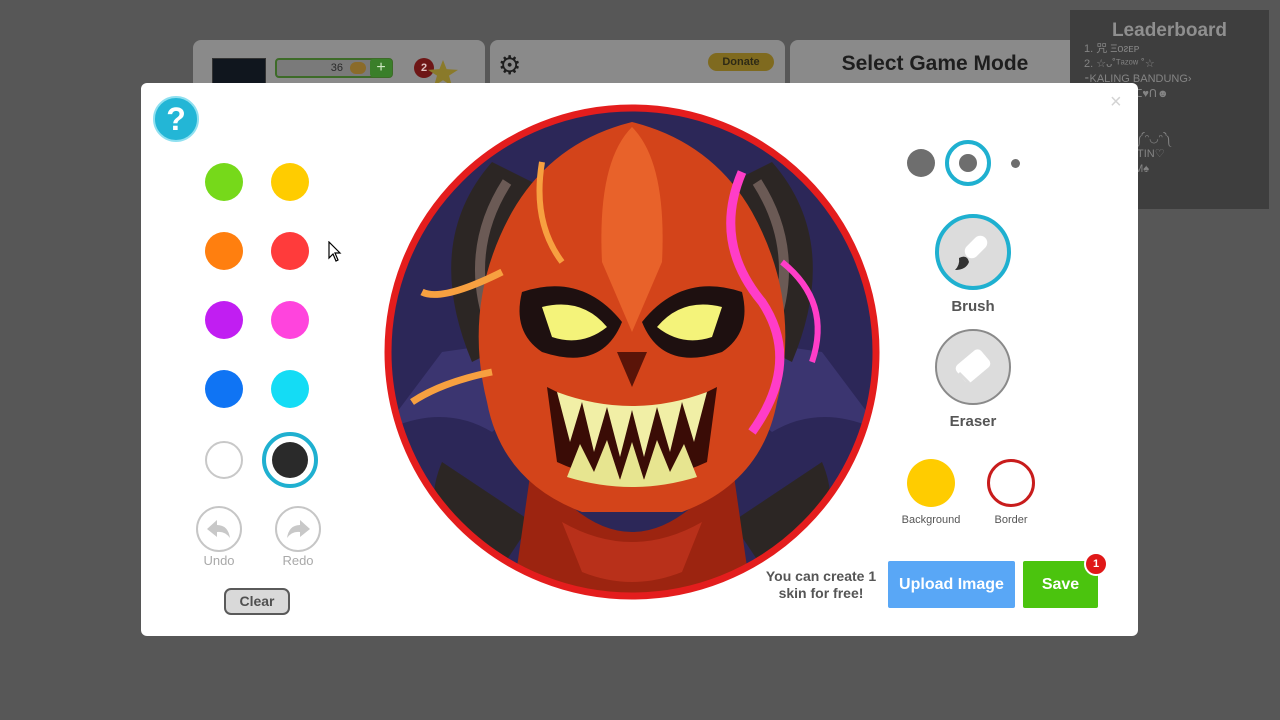 The width and height of the screenshot is (1280, 720). I want to click on free-skin-promo-text: You can create 1 skin for free!, so click(821, 584).